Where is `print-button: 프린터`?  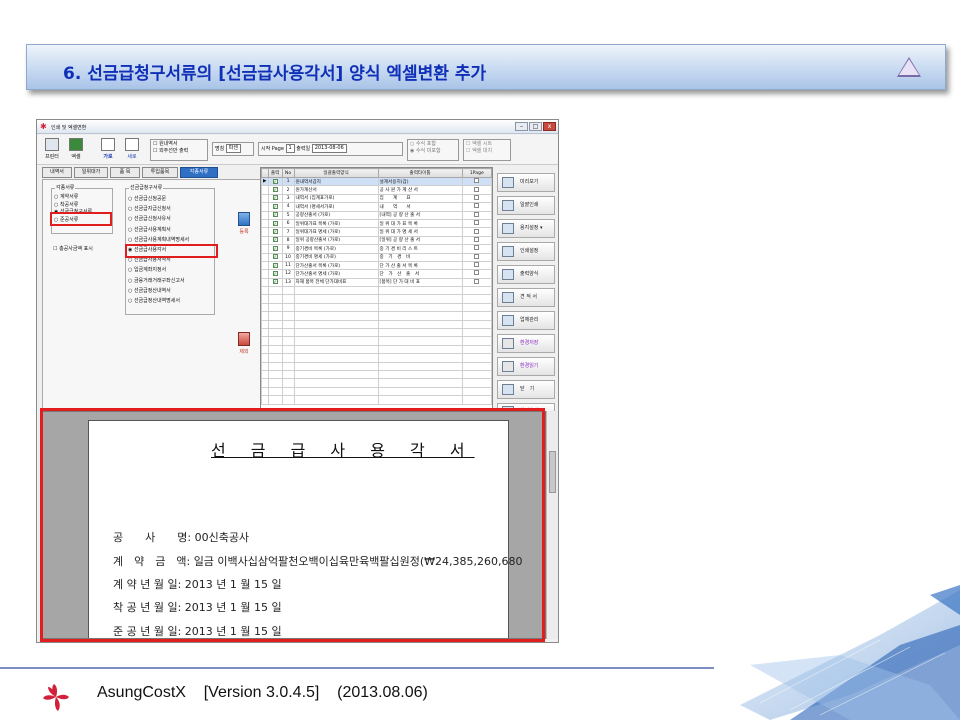 print-button: 프린터 is located at coordinates (52, 150).